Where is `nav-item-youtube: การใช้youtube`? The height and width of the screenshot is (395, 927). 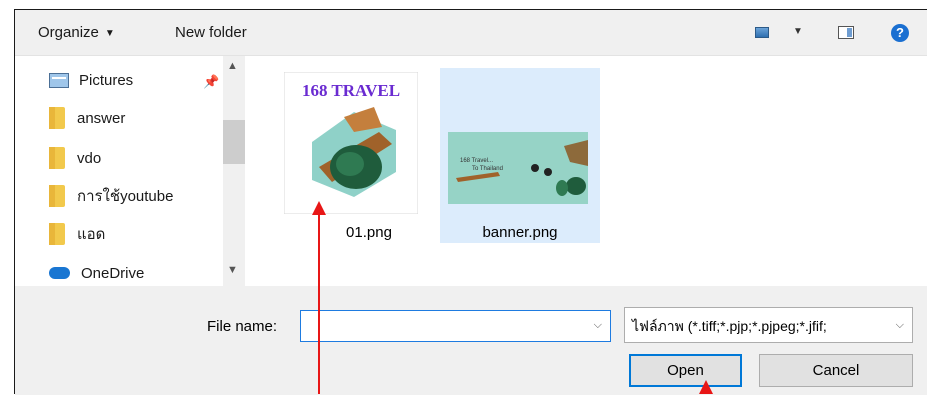 nav-item-youtube: การใช้youtube is located at coordinates (111, 196).